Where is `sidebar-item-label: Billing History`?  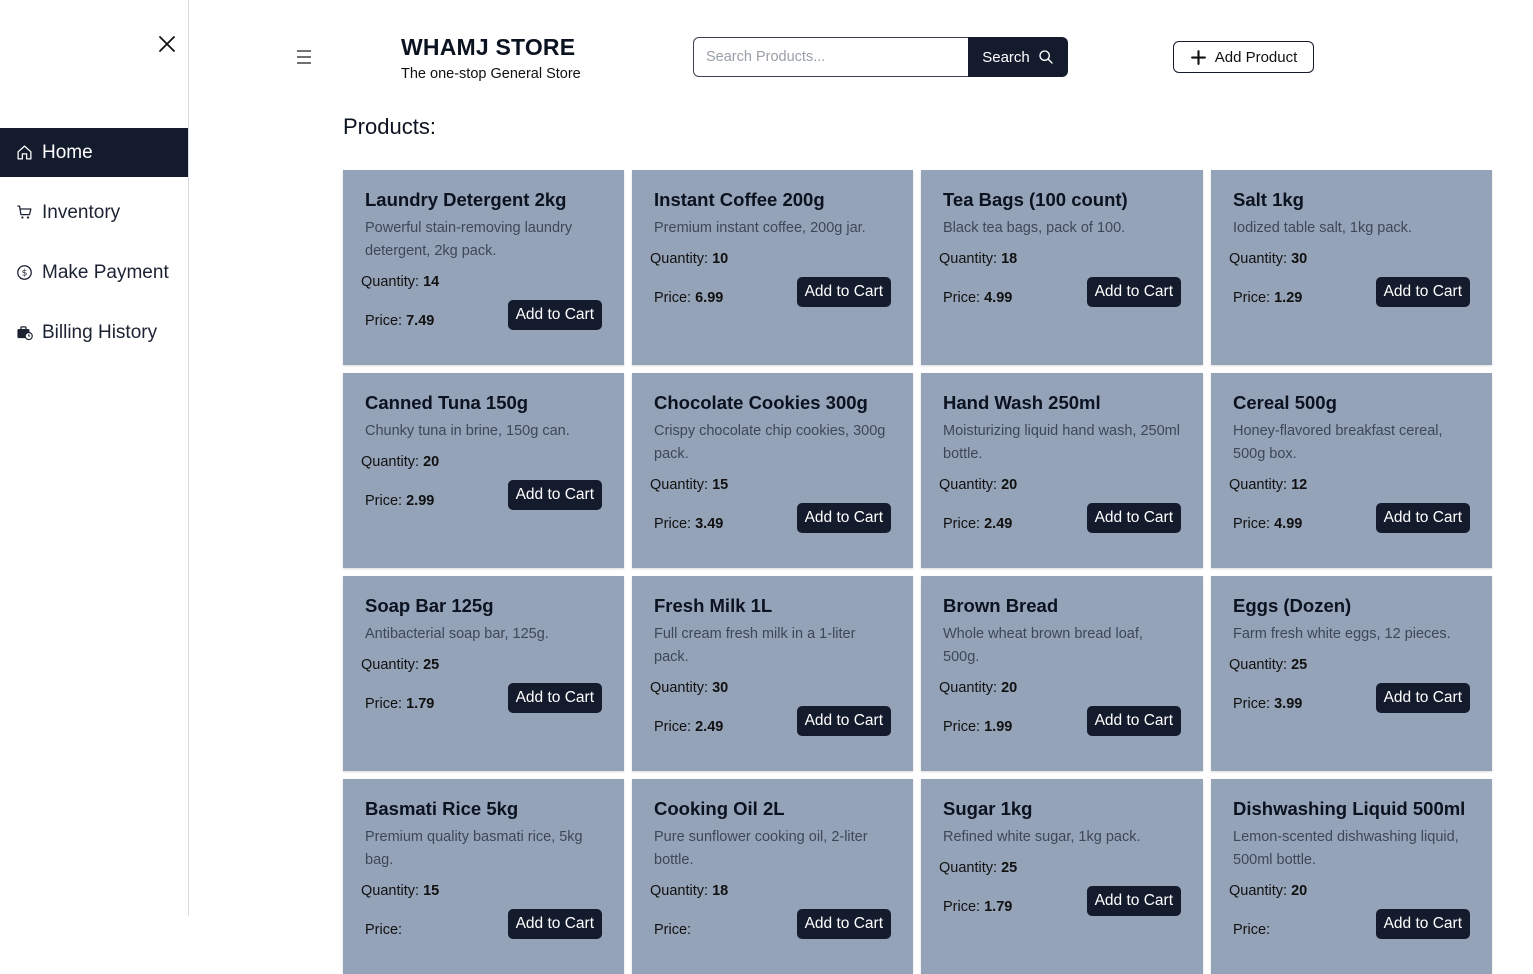
sidebar-item-label: Billing History is located at coordinates (100, 332).